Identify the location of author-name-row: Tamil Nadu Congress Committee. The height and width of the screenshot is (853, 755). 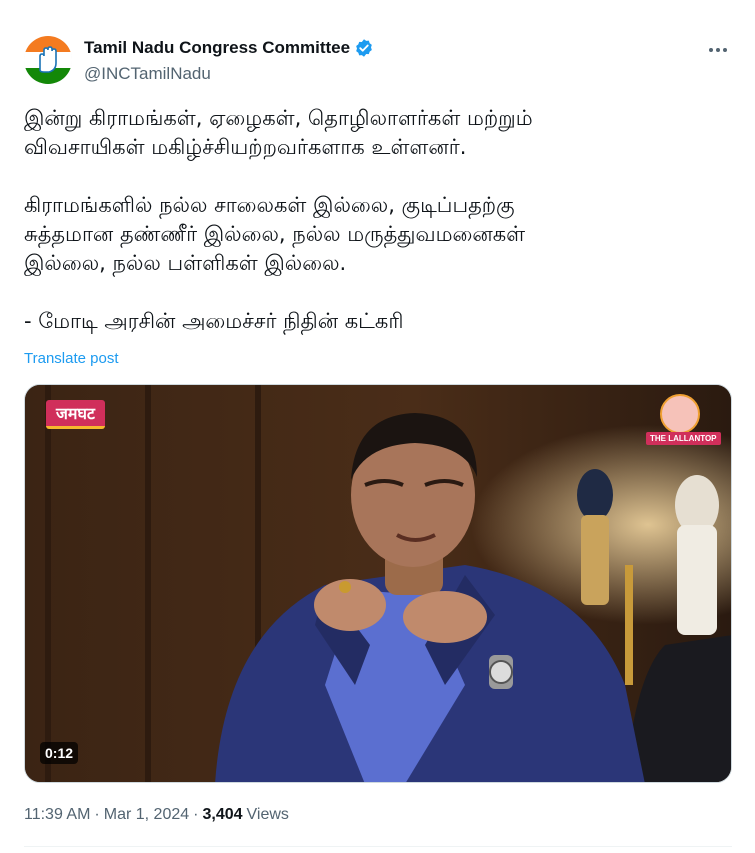
(229, 48).